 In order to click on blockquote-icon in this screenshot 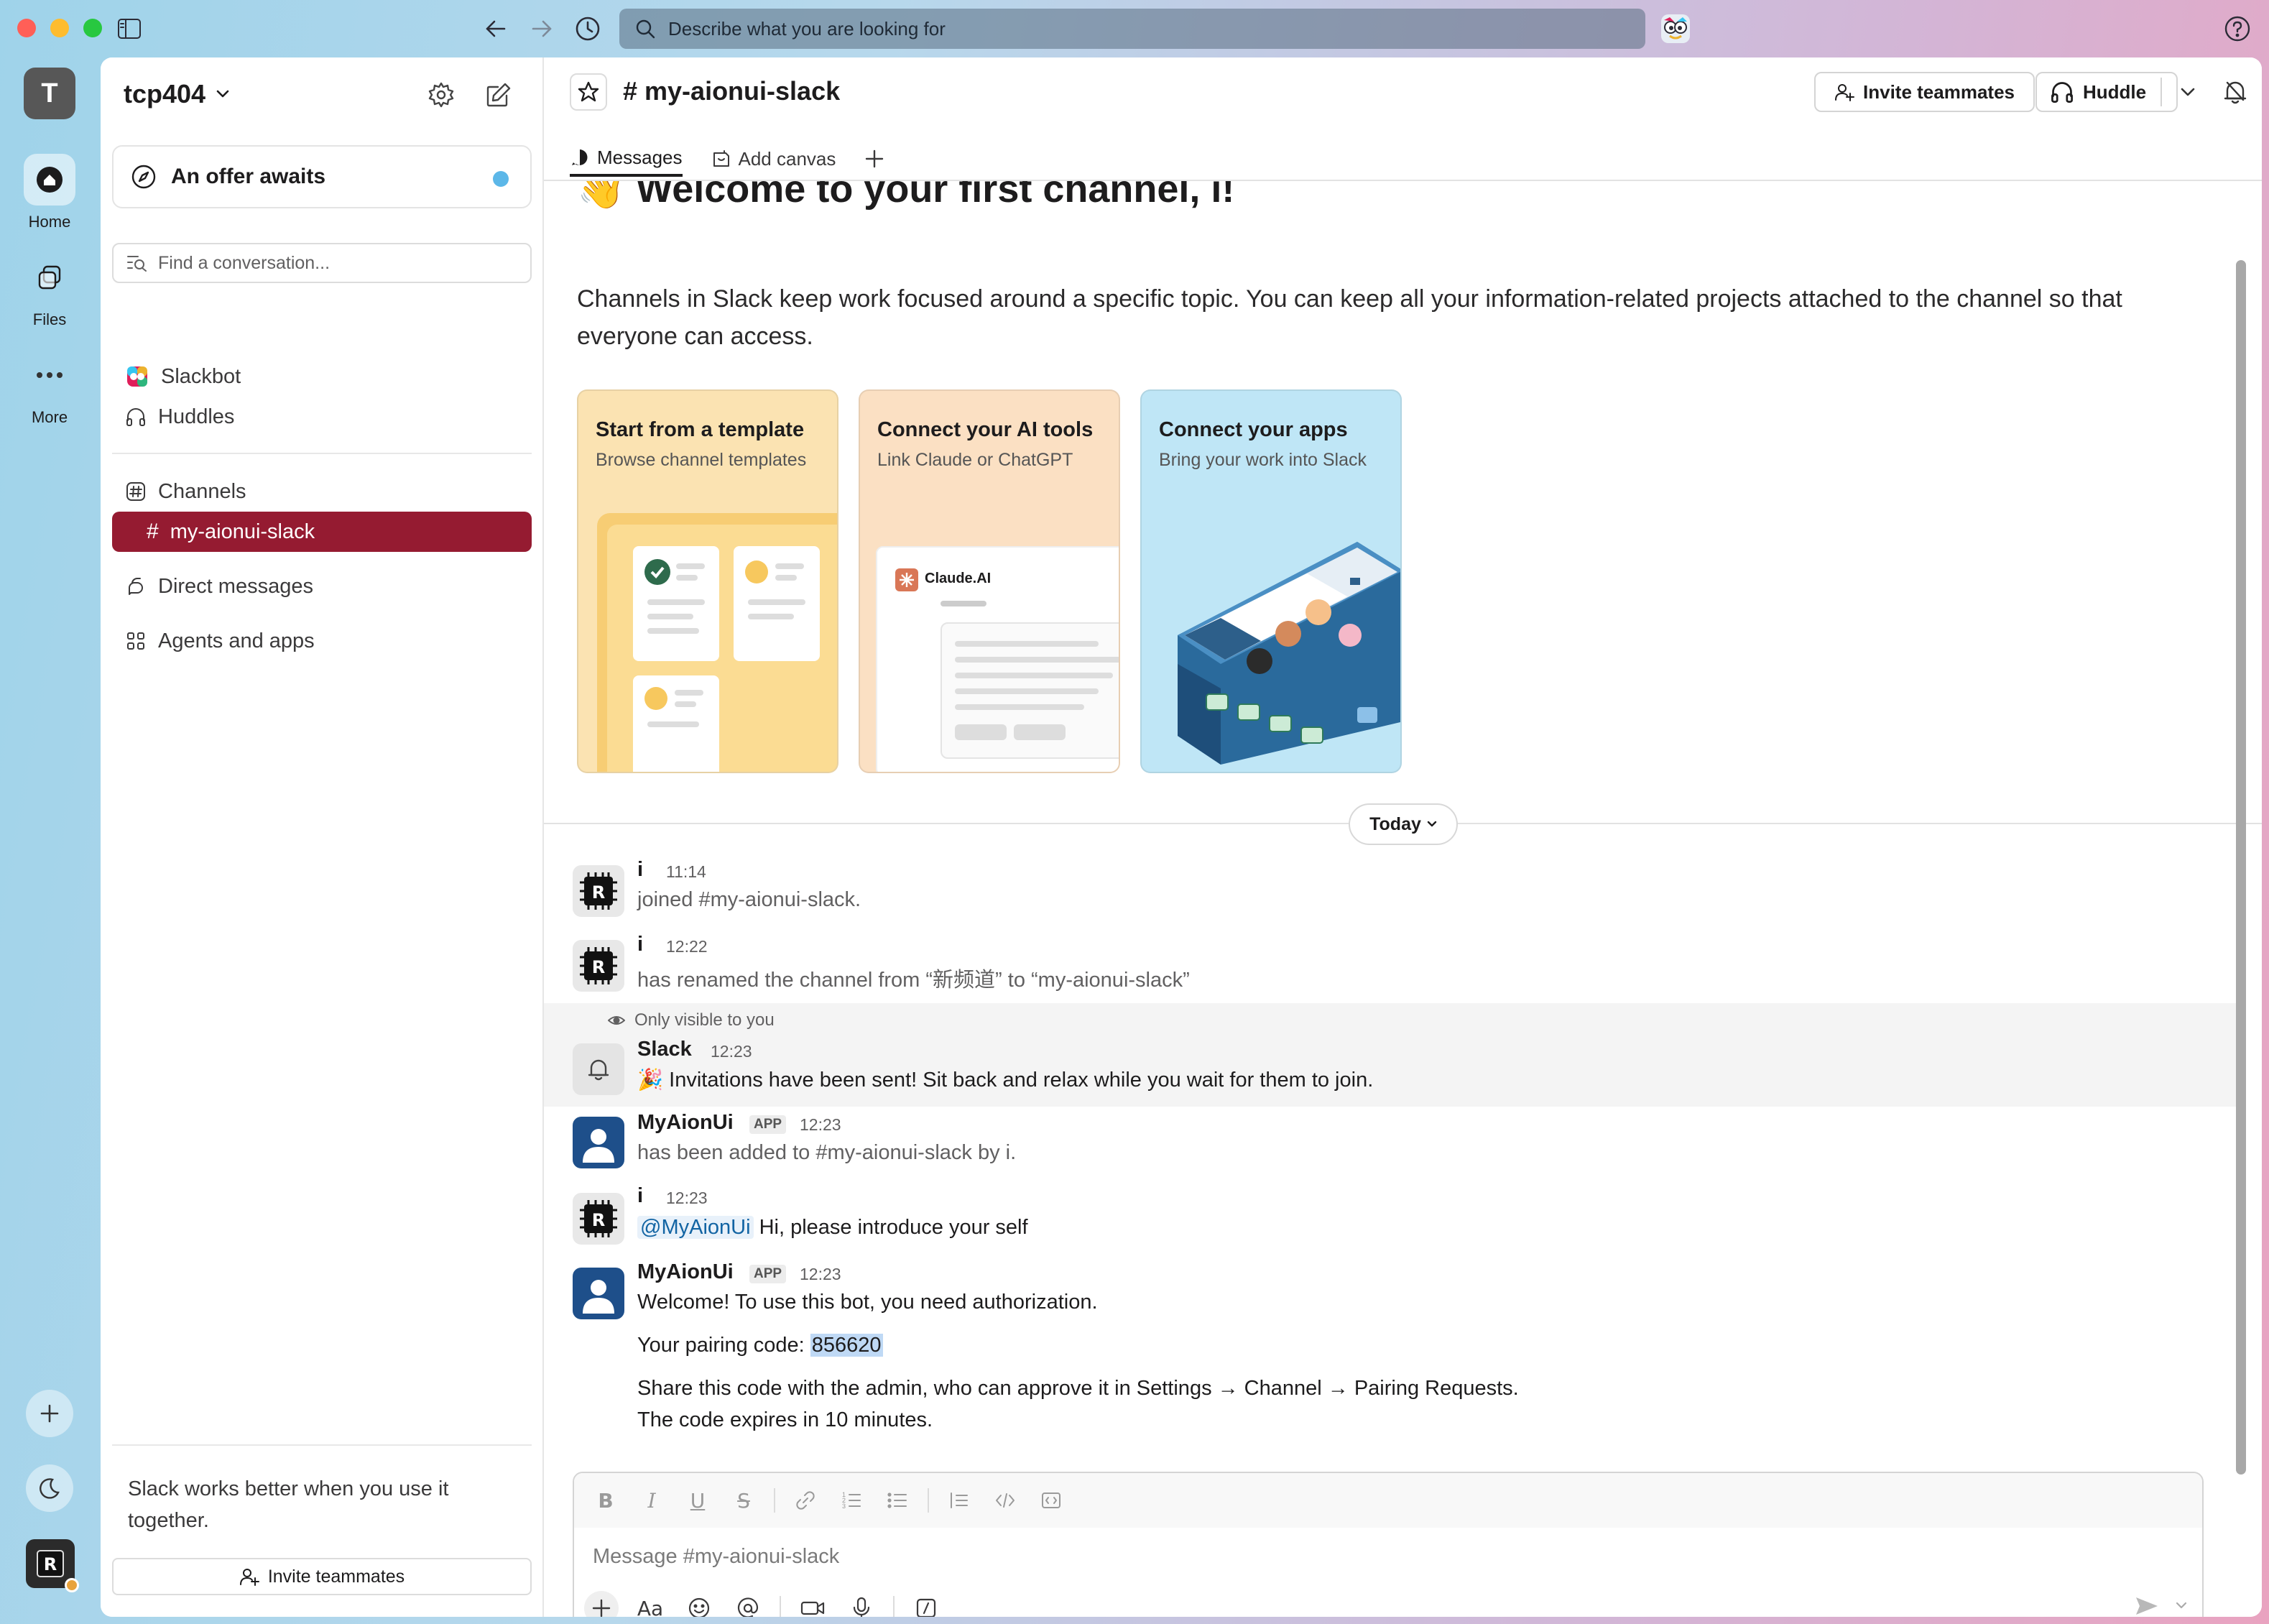, I will do `click(959, 1500)`.